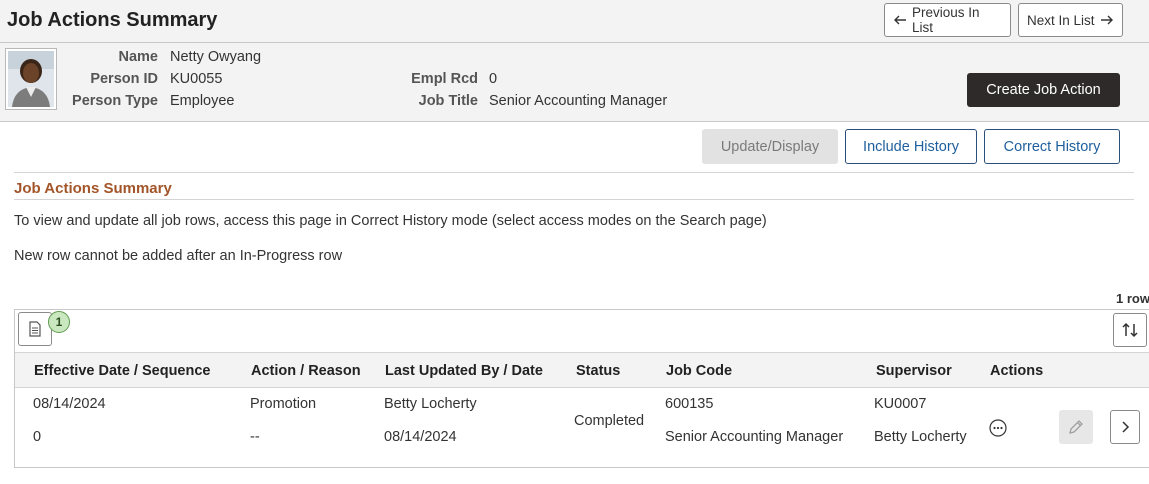 This screenshot has height=484, width=1149. What do you see at coordinates (306, 371) in the screenshot?
I see `column-header-action-reason: Action / Reason` at bounding box center [306, 371].